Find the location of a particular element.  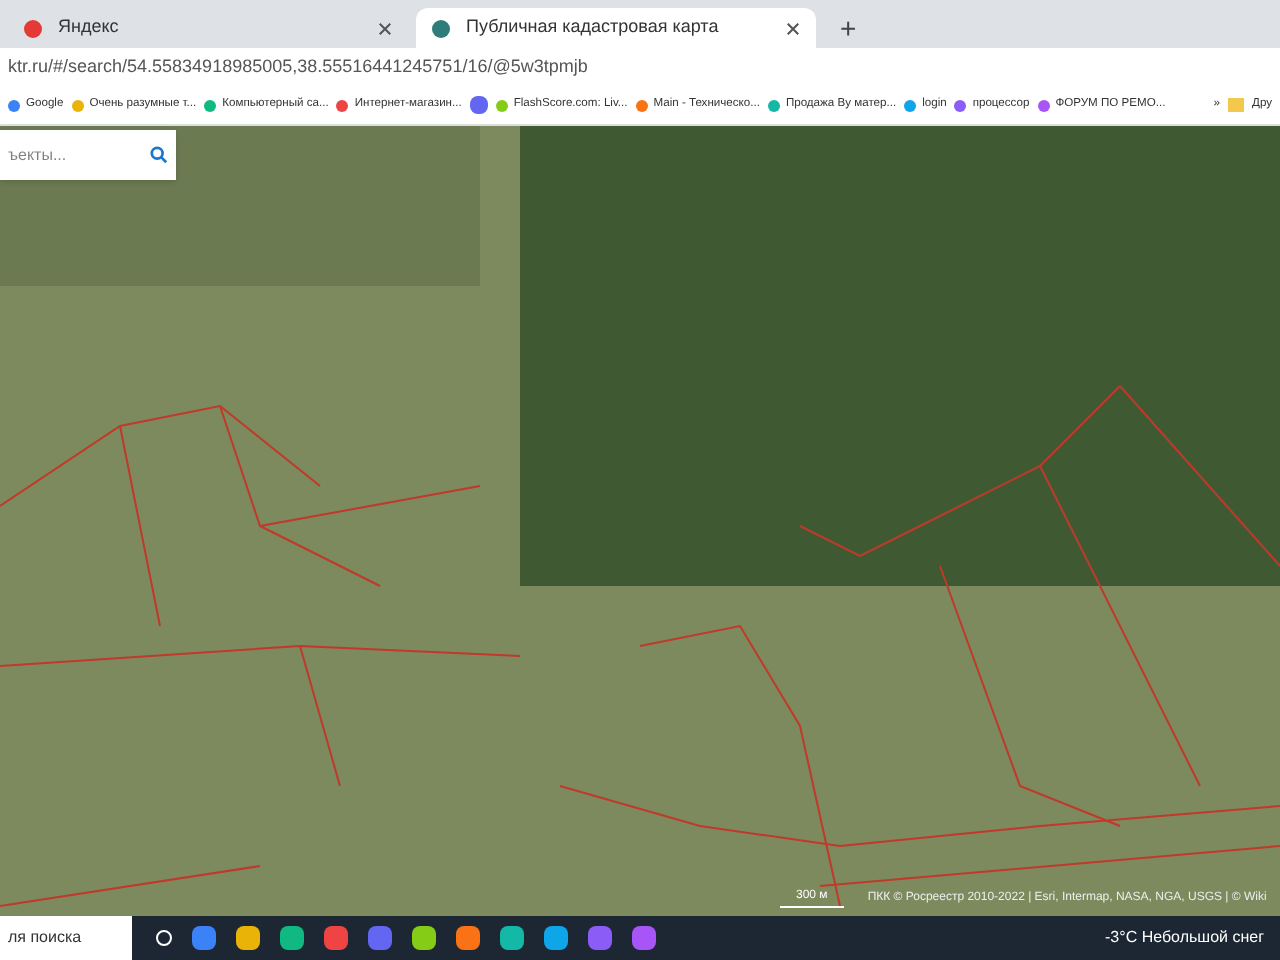

search-icon is located at coordinates (159, 155).